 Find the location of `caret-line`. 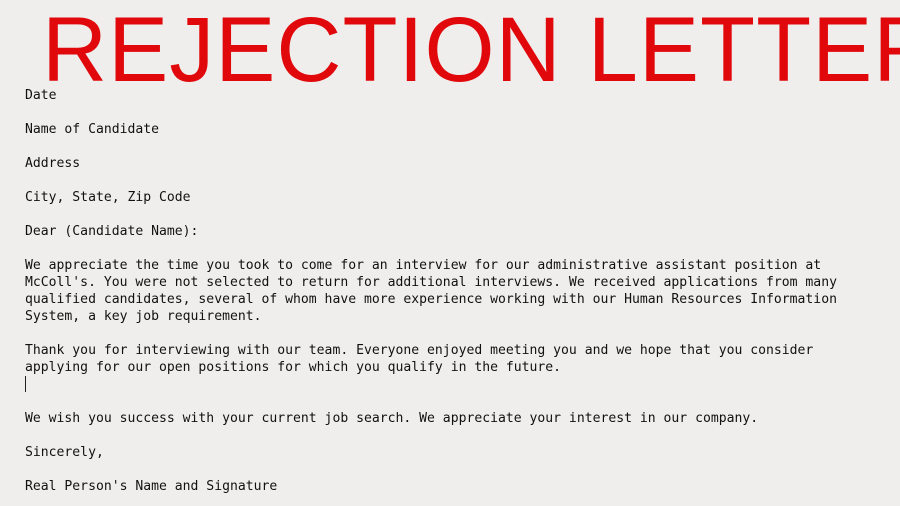

caret-line is located at coordinates (431, 384).